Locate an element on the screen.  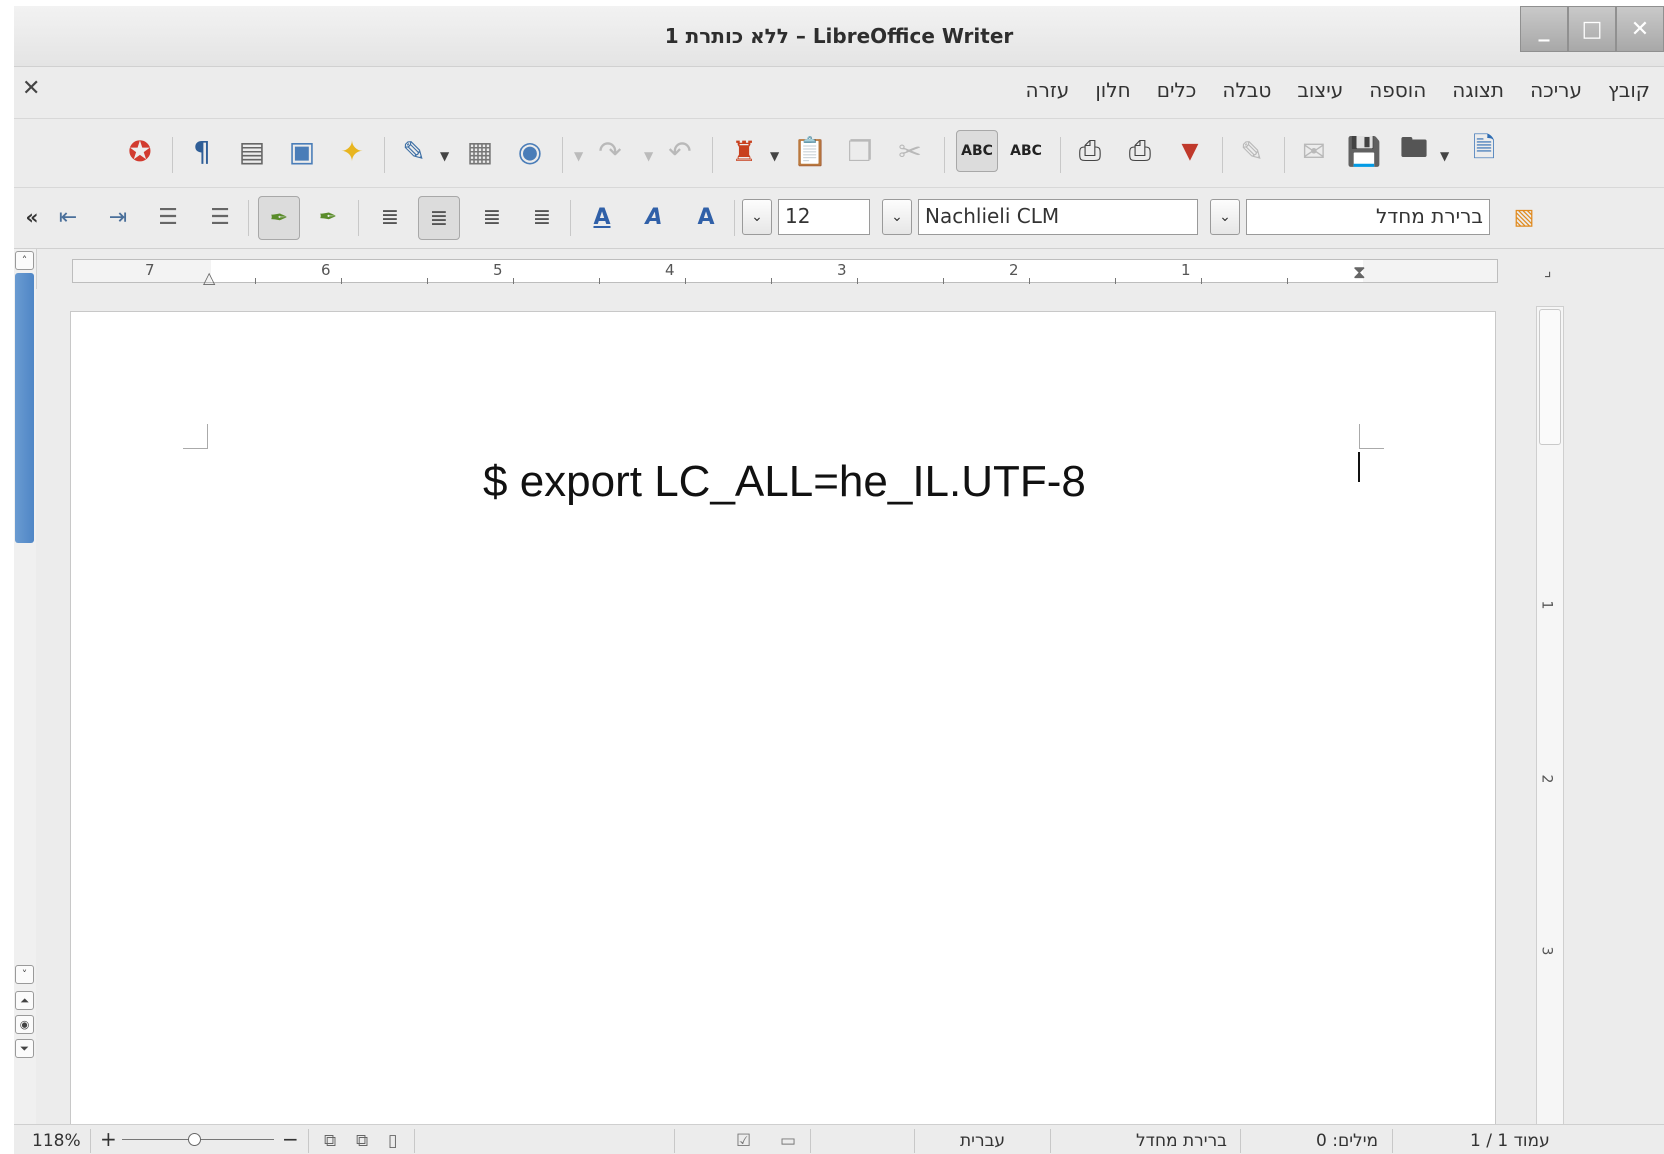
redo-dropdown-icon: ▼ is located at coordinates (578, 156).